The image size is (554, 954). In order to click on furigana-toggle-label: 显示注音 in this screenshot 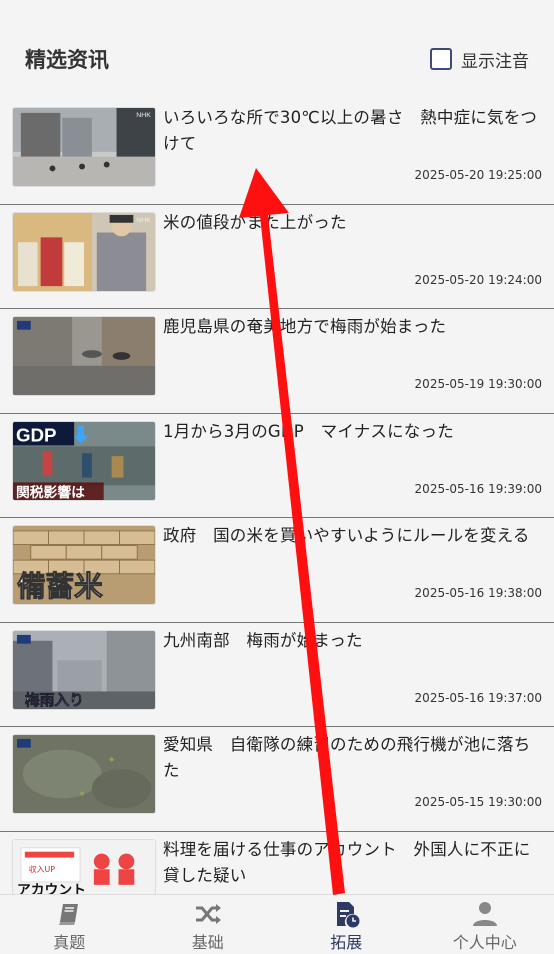, I will do `click(495, 61)`.